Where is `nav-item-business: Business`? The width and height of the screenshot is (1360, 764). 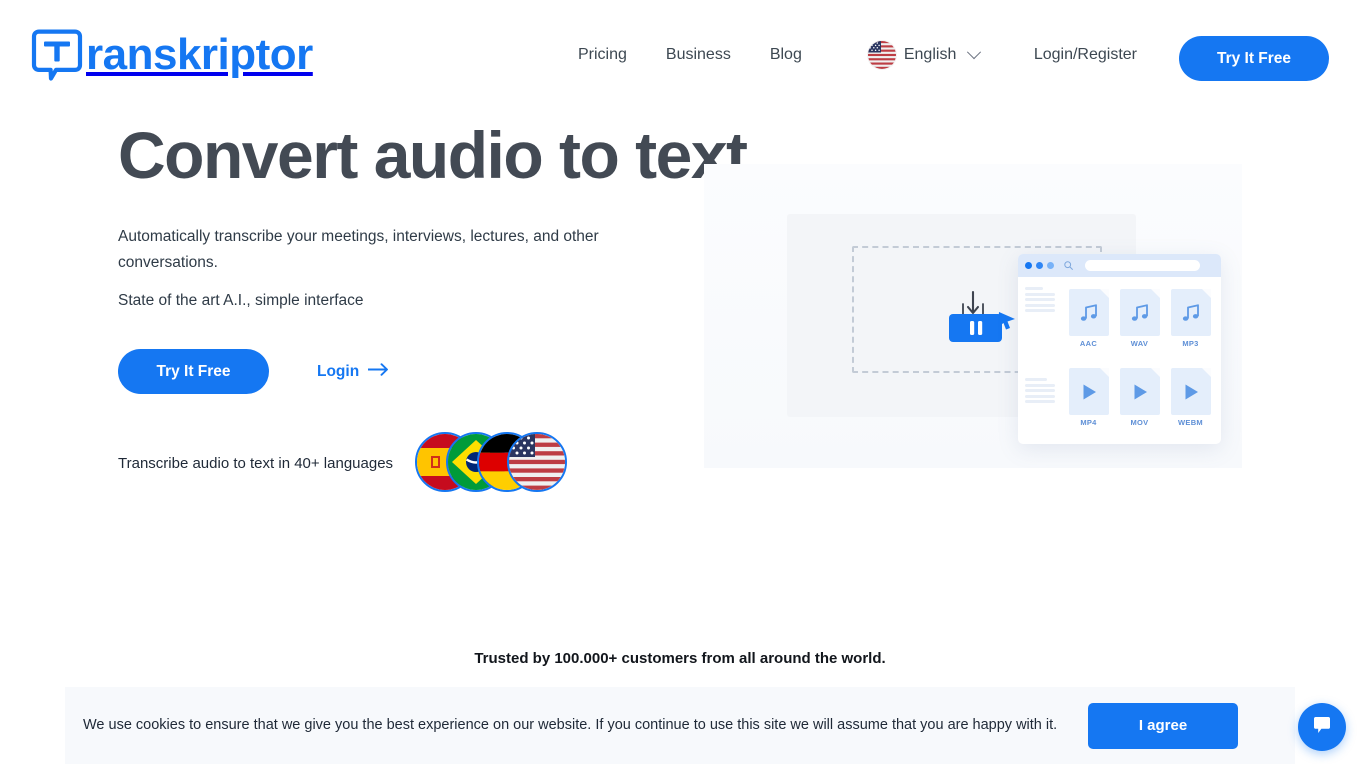 nav-item-business: Business is located at coordinates (698, 55).